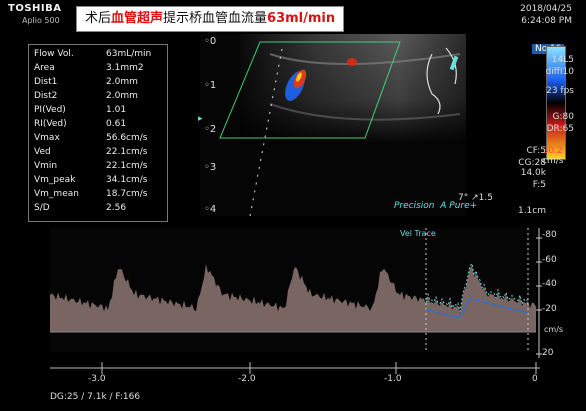  I want to click on param-cg: CG:28, so click(532, 163).